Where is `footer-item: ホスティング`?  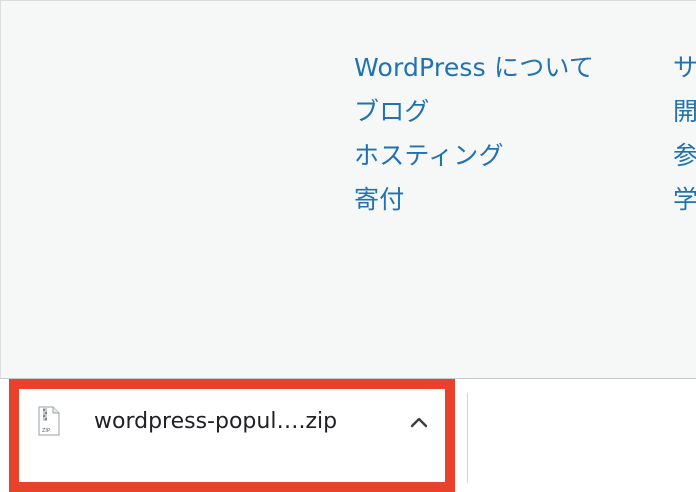 footer-item: ホスティング is located at coordinates (474, 161).